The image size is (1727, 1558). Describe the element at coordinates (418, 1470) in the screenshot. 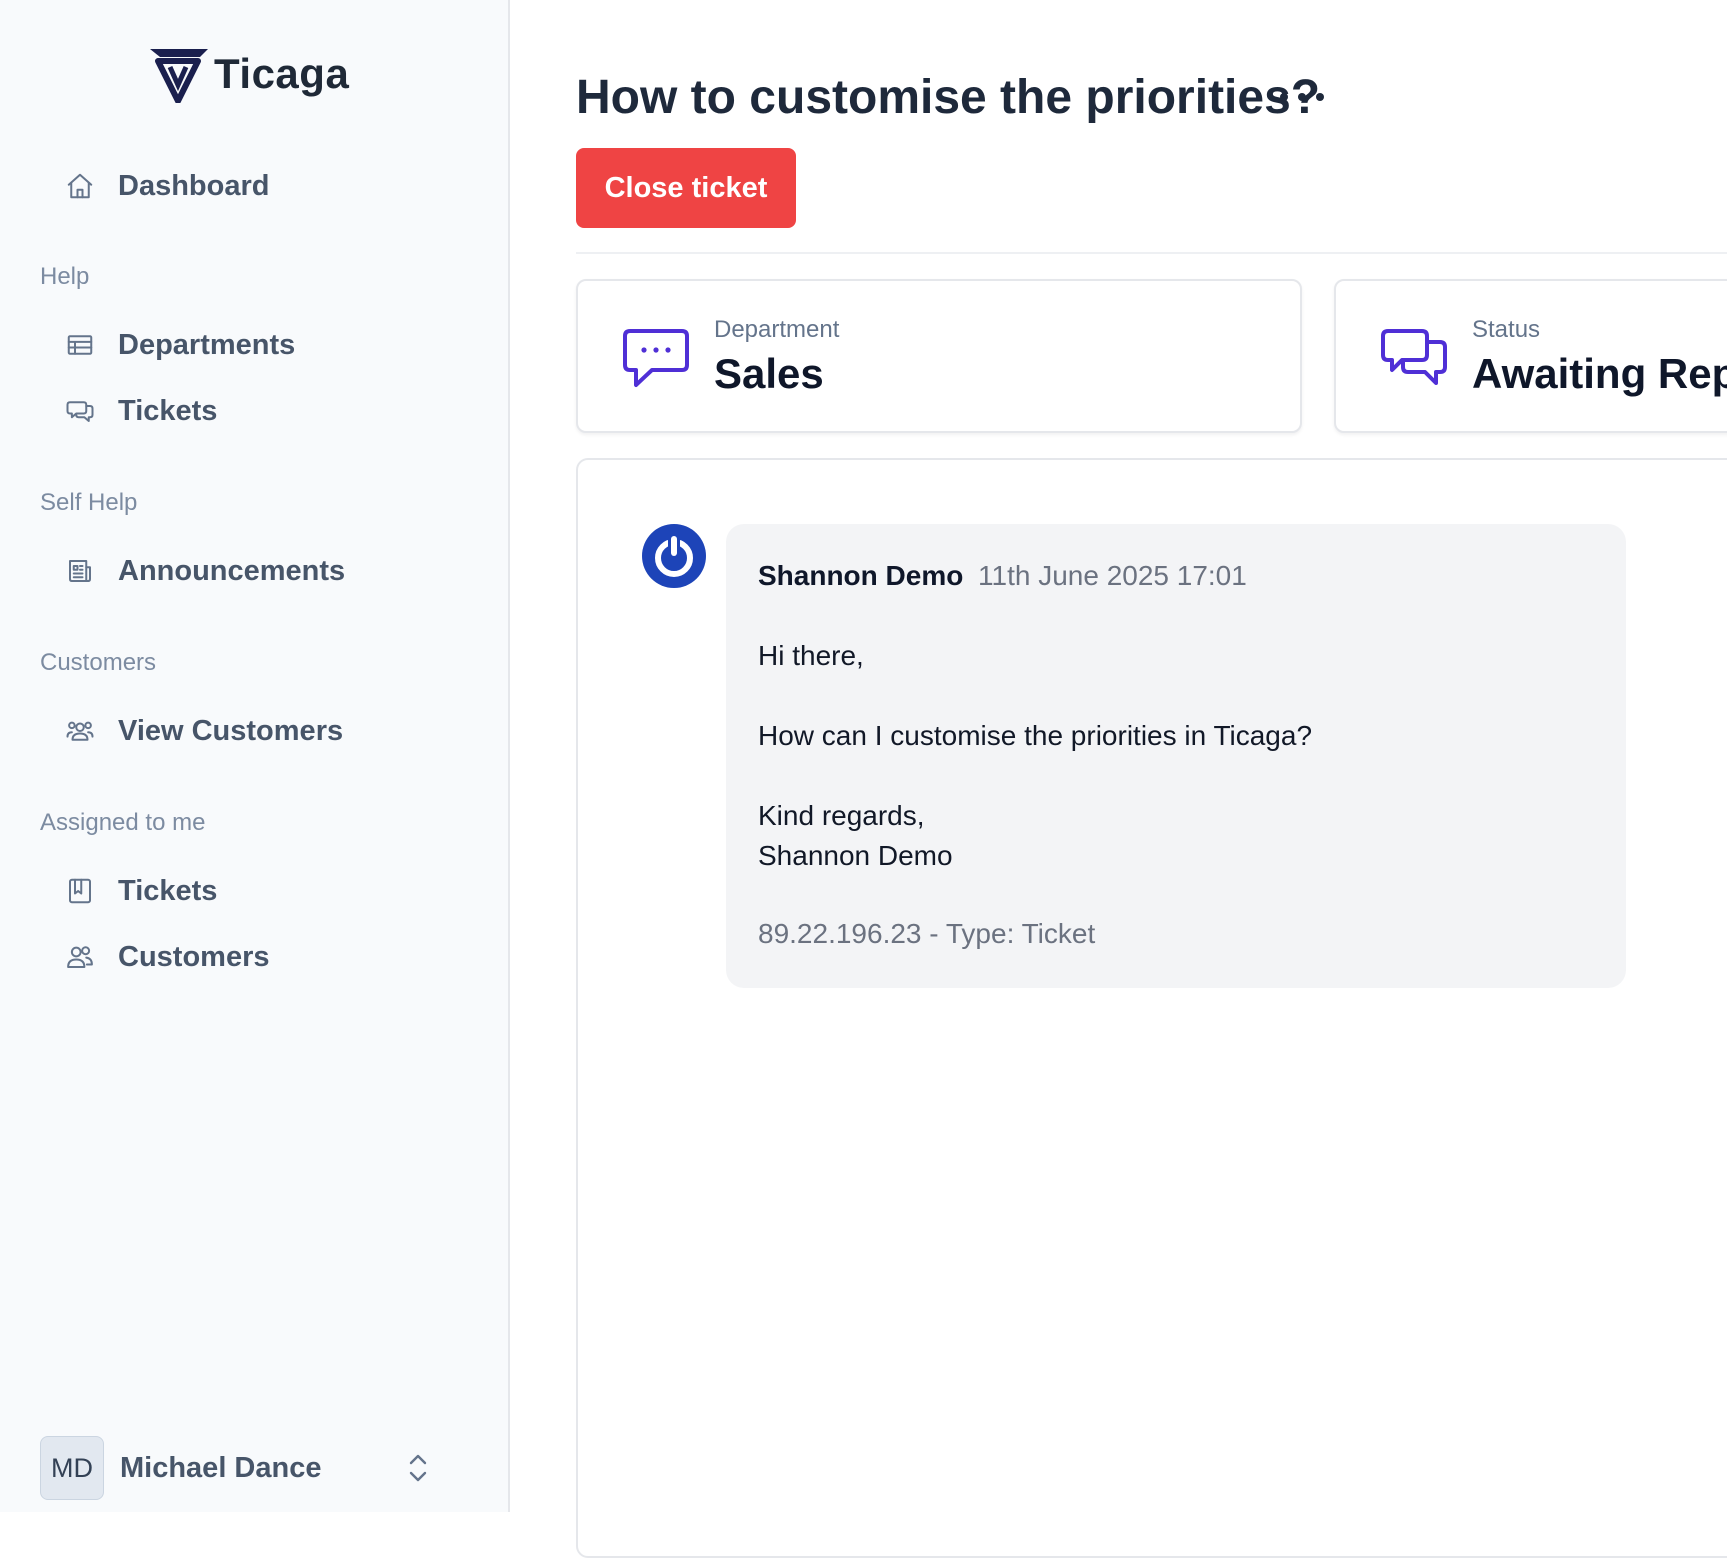

I see `chevron-up-down-icon` at that location.